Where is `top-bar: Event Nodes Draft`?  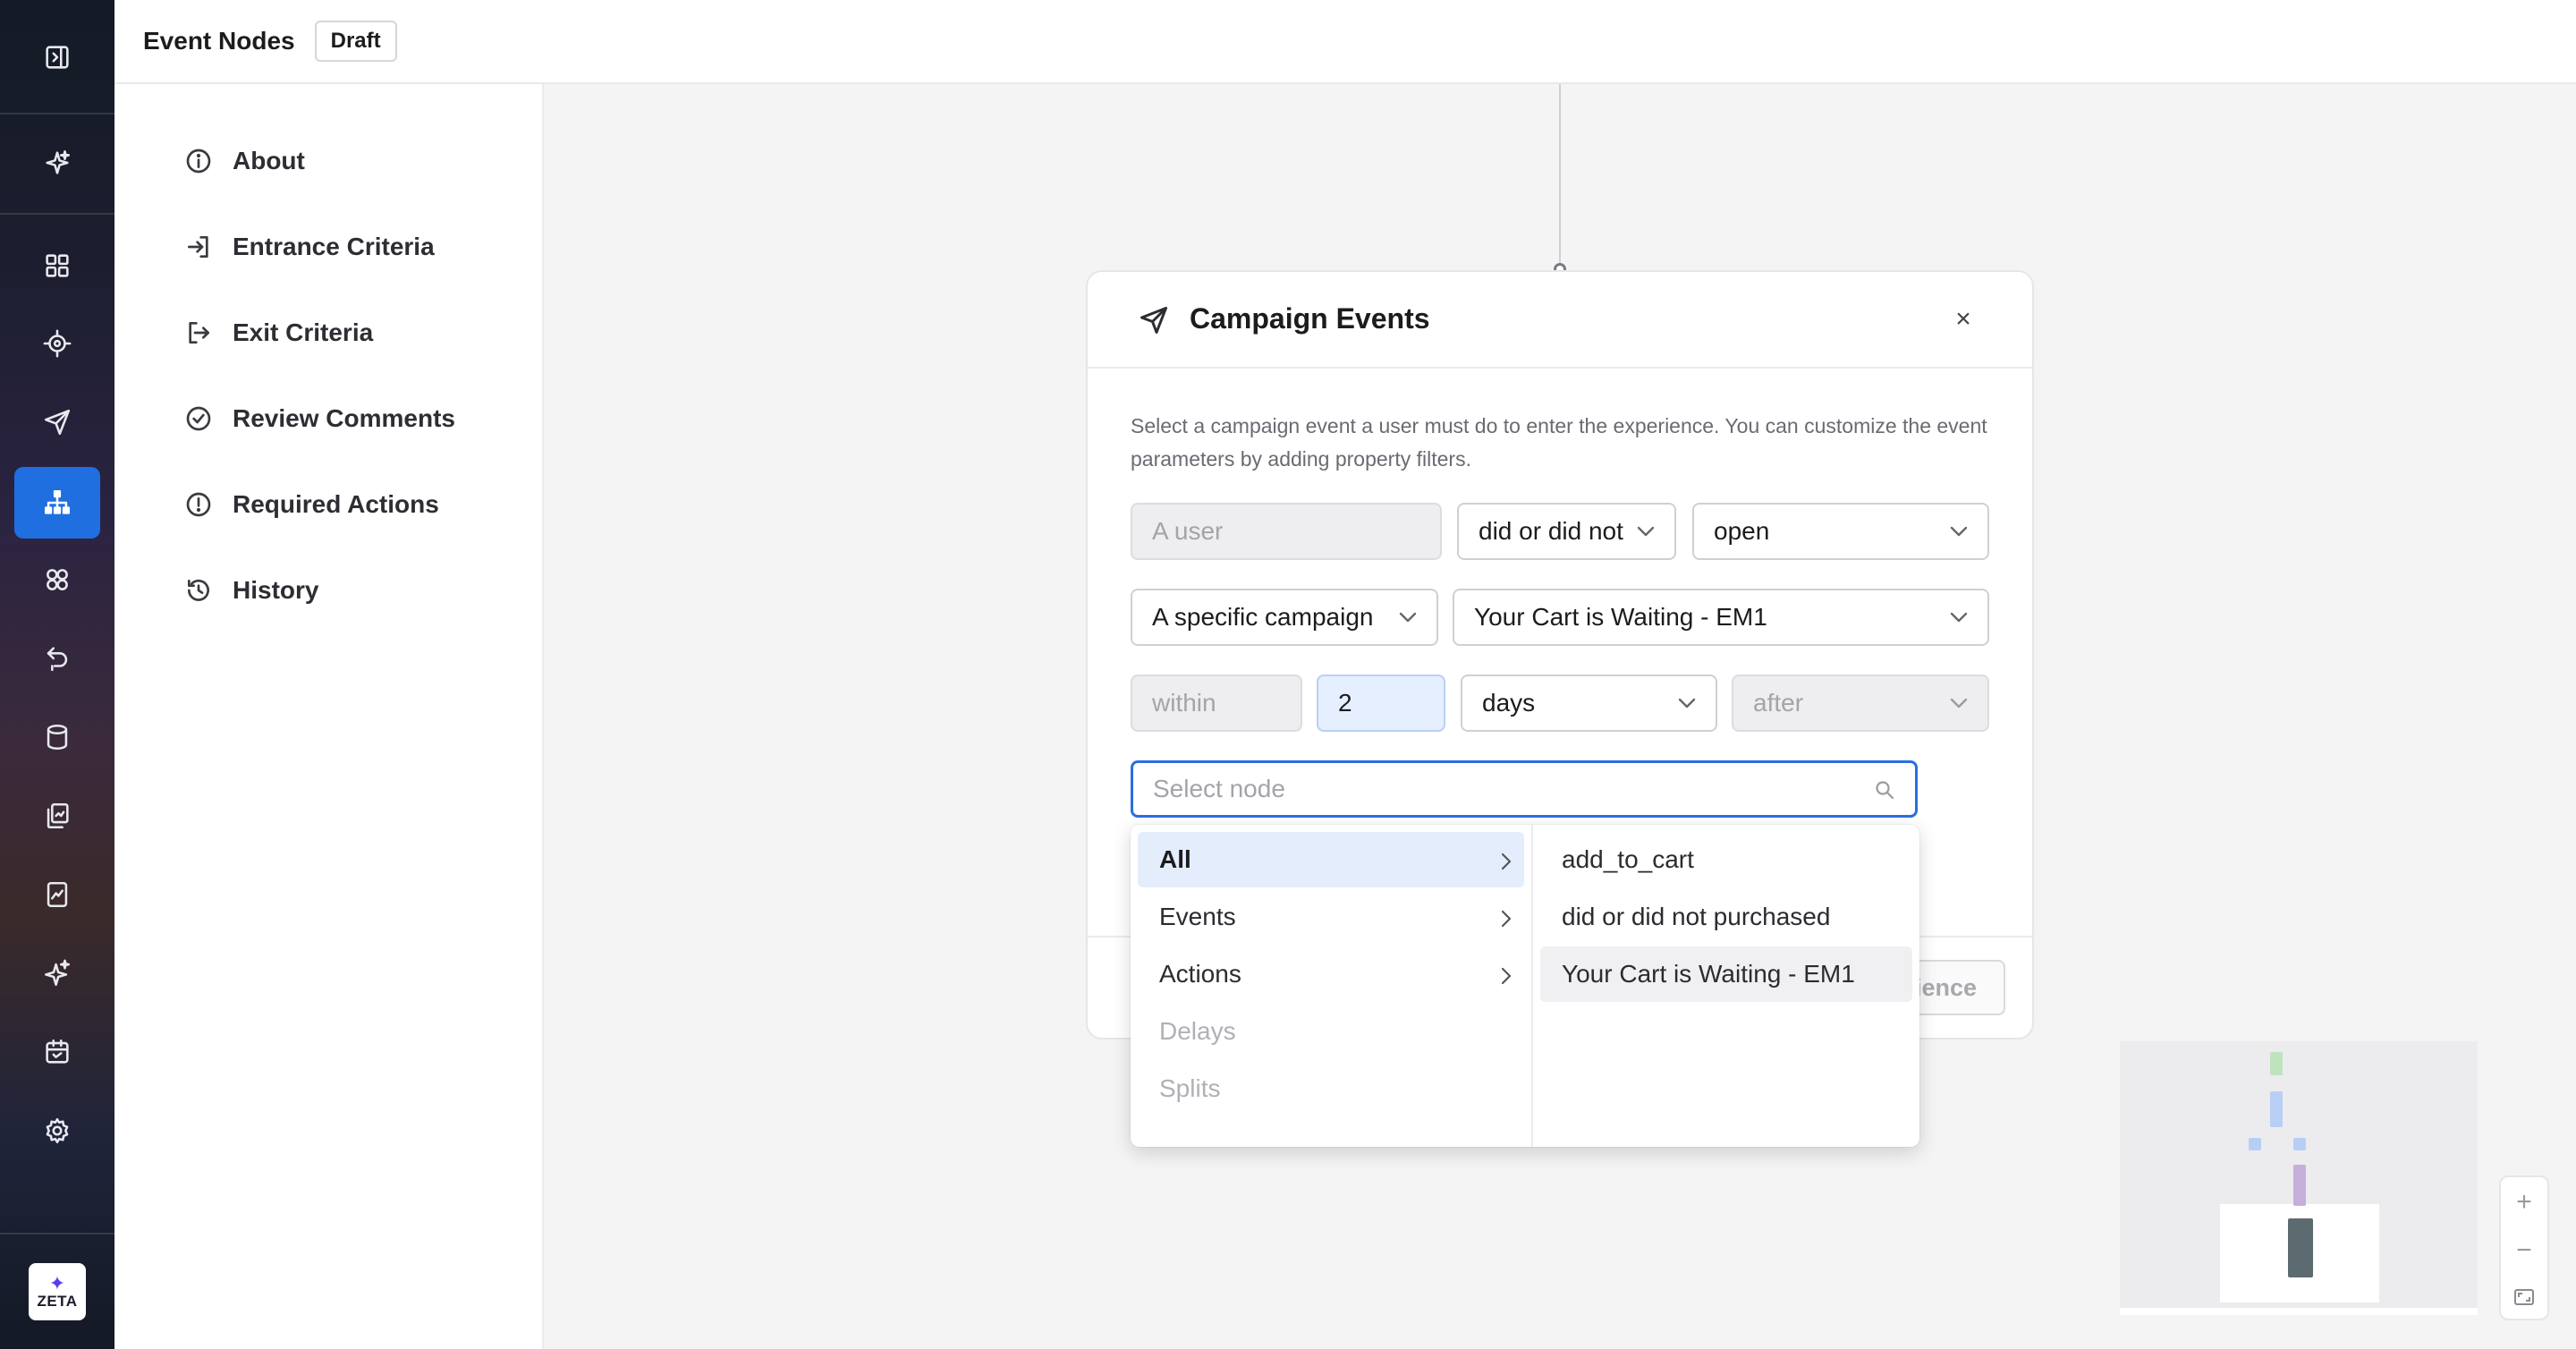 top-bar: Event Nodes Draft is located at coordinates (1345, 42).